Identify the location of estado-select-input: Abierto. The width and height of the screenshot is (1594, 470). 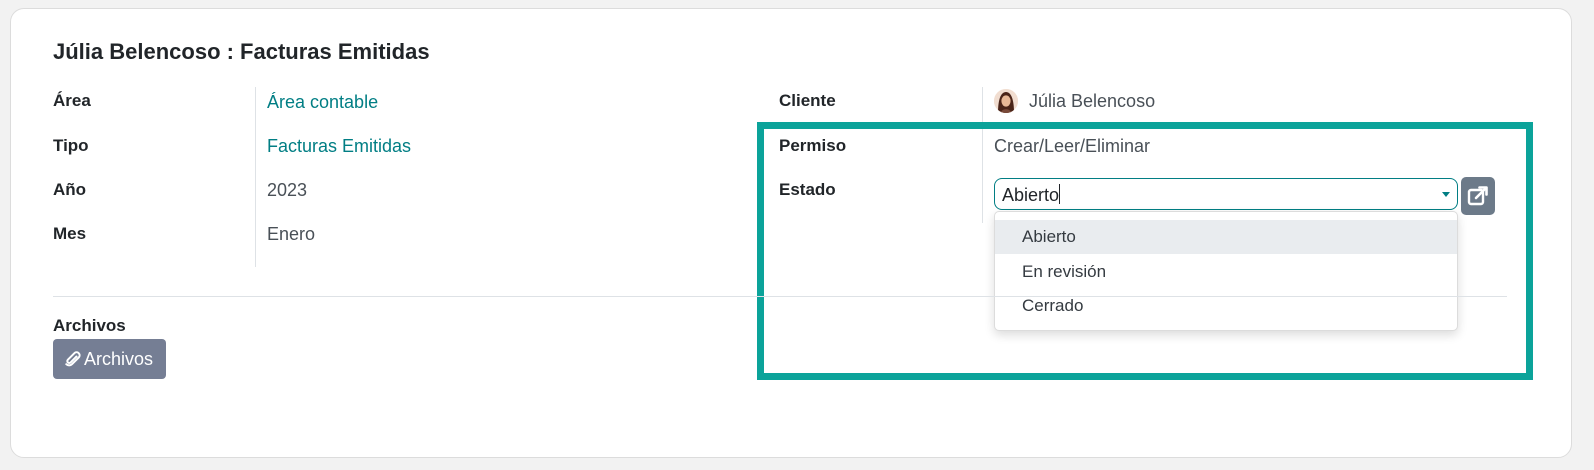
(1226, 194).